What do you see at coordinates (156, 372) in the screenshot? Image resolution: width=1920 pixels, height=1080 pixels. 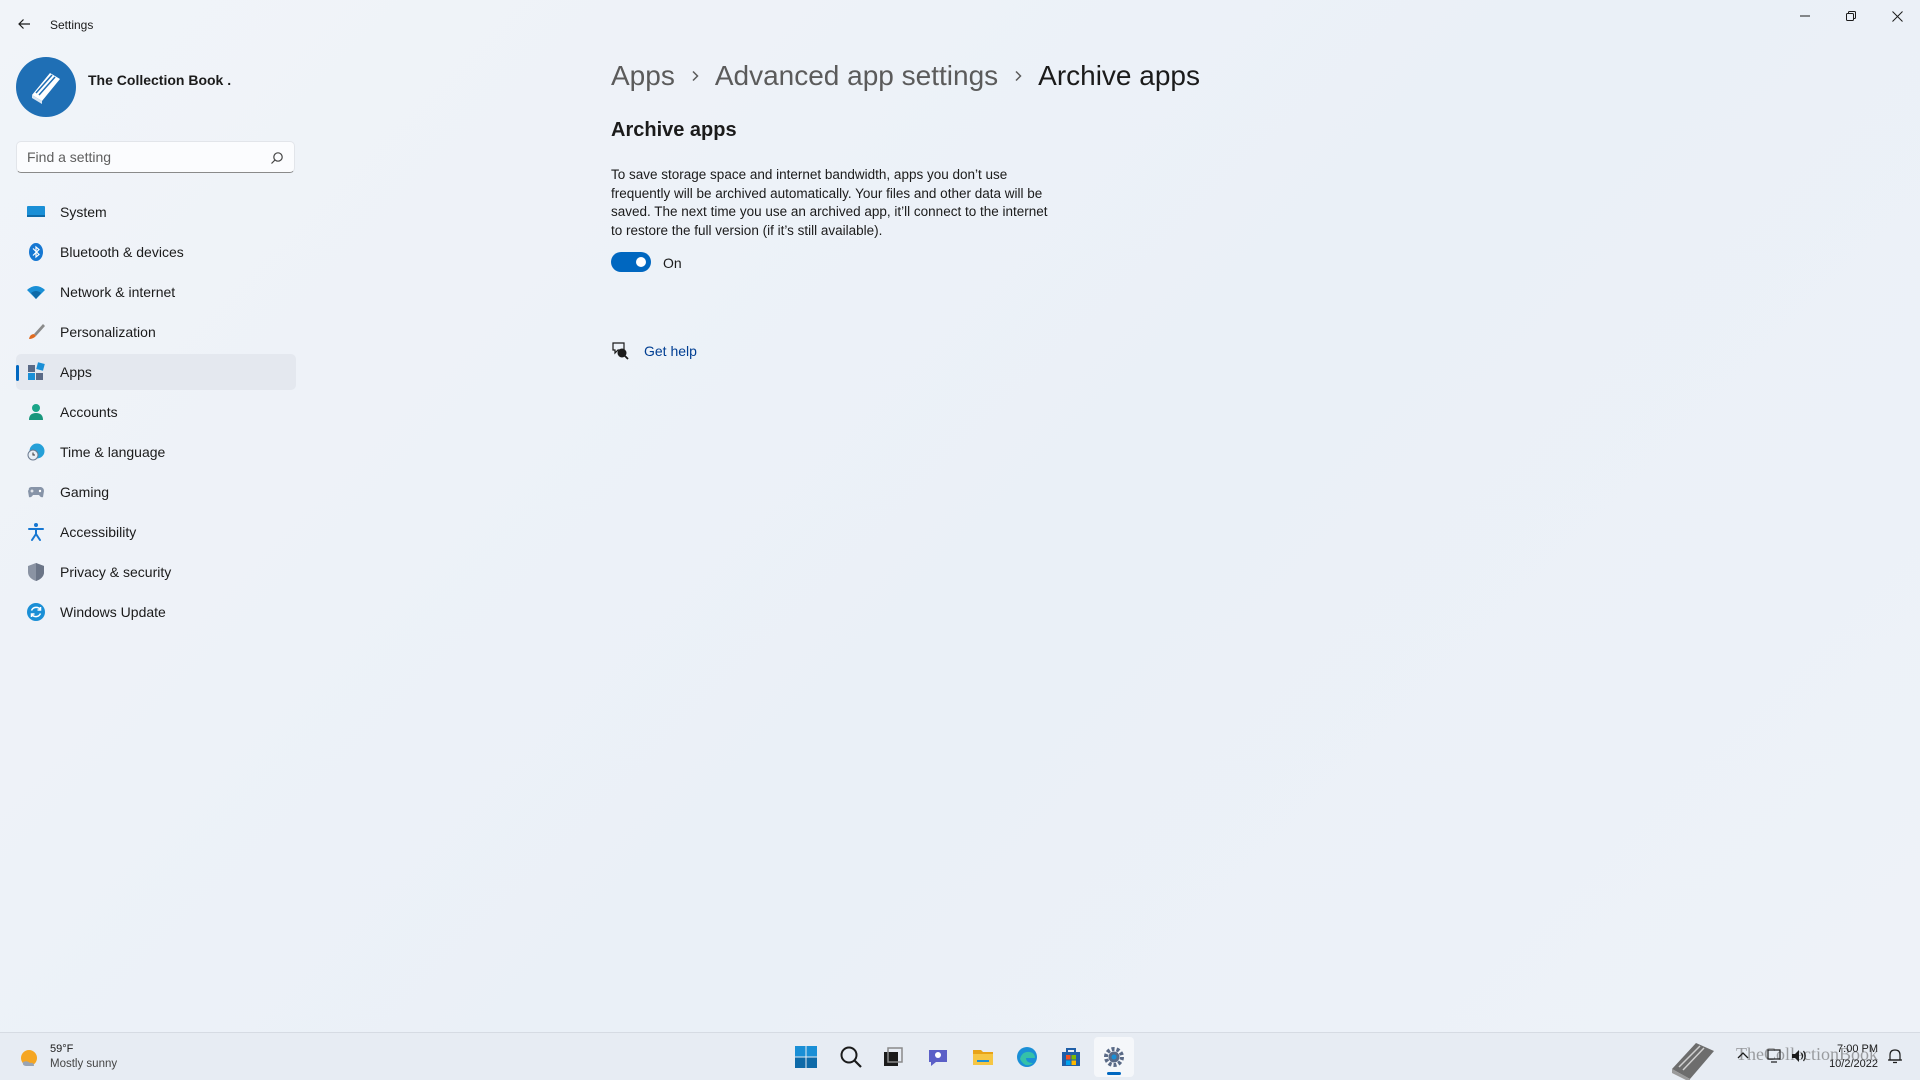 I see `sidebar-item-apps: Apps` at bounding box center [156, 372].